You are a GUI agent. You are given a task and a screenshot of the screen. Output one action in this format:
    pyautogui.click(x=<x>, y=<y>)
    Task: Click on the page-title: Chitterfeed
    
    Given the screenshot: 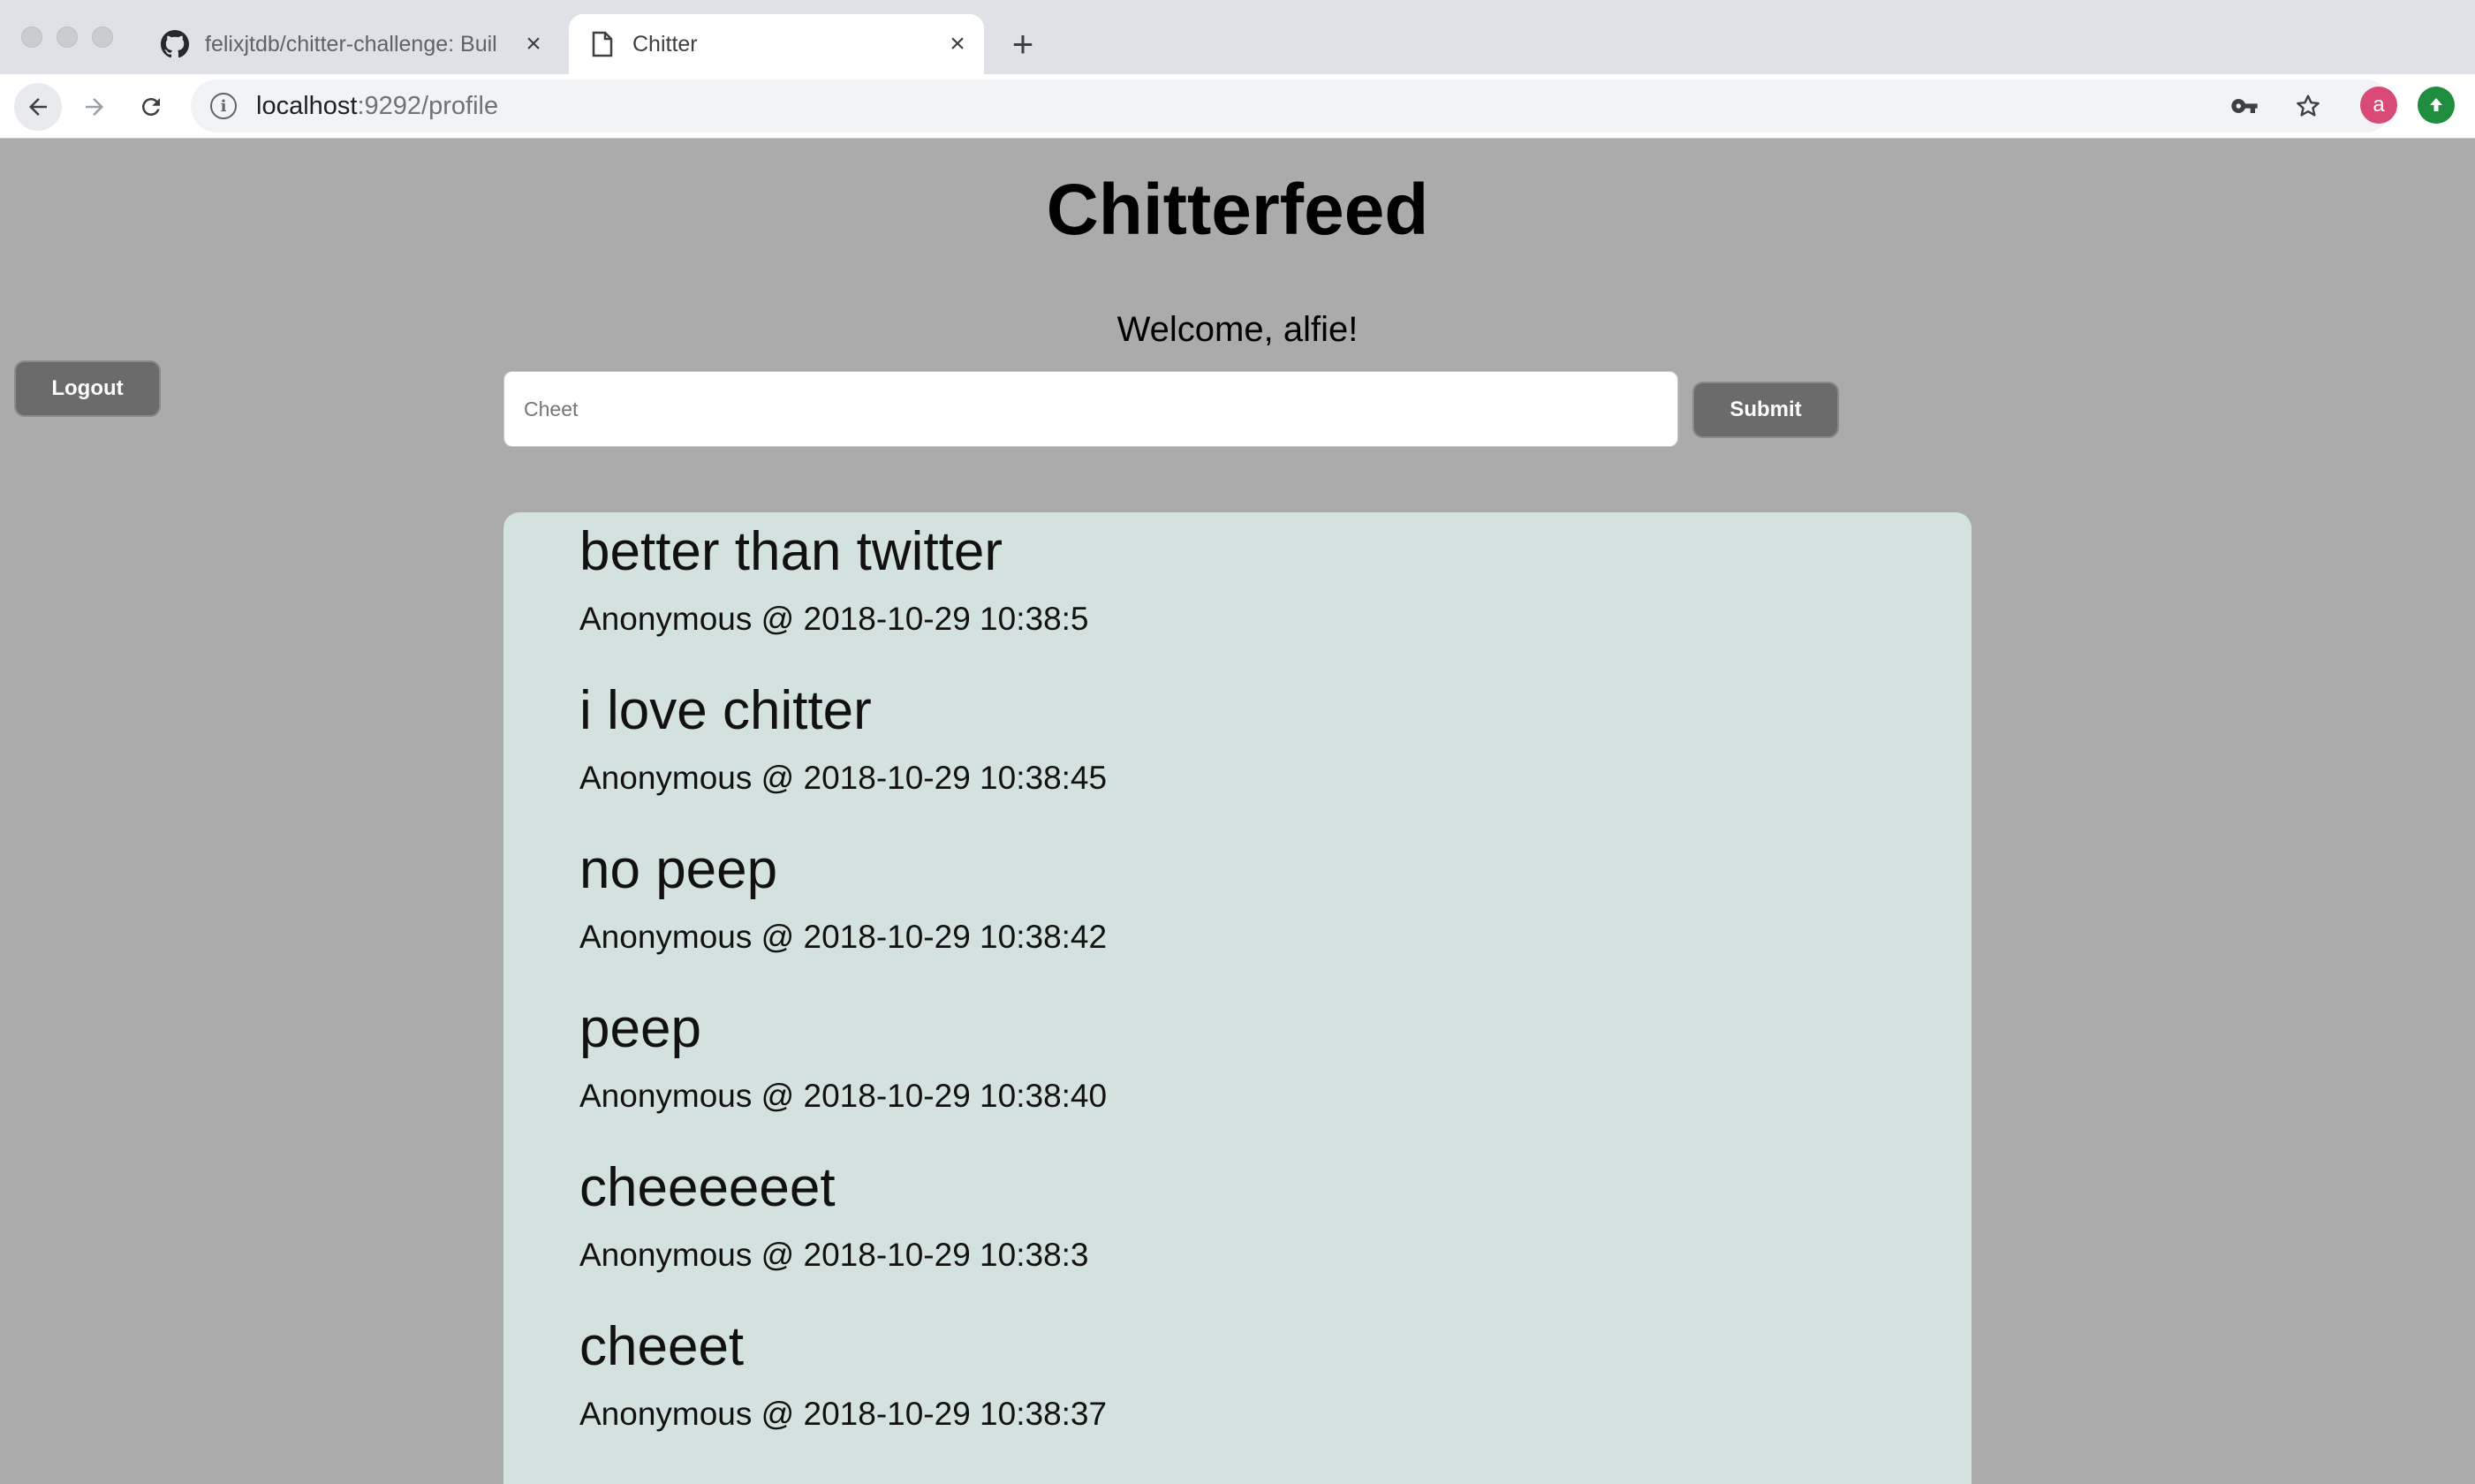 What is the action you would take?
    pyautogui.click(x=1237, y=210)
    